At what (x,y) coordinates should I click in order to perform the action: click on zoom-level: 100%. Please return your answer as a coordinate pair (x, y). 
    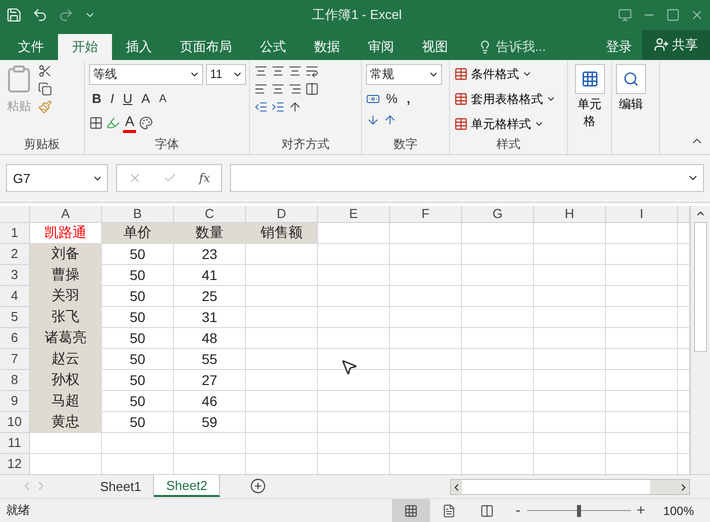
    Looking at the image, I should click on (678, 511).